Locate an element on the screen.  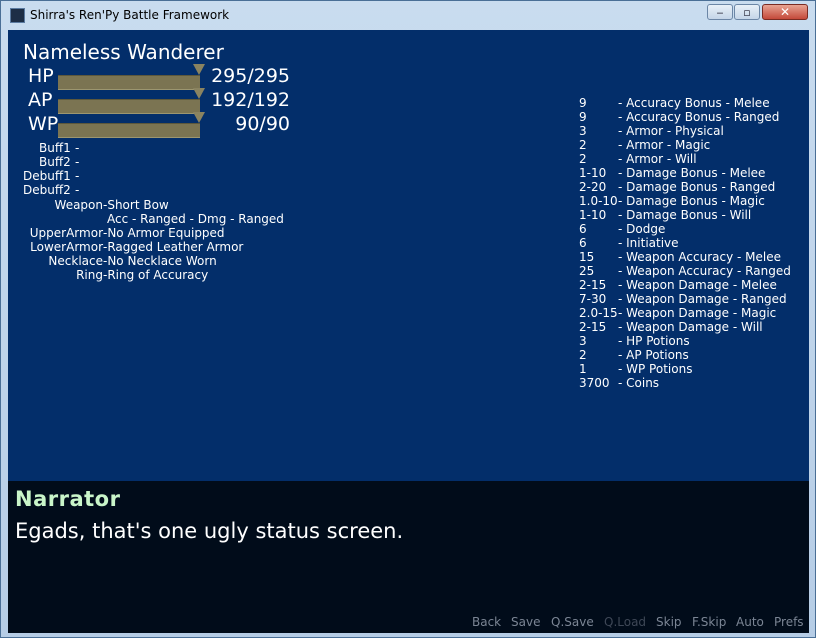
hp-bar is located at coordinates (129, 82).